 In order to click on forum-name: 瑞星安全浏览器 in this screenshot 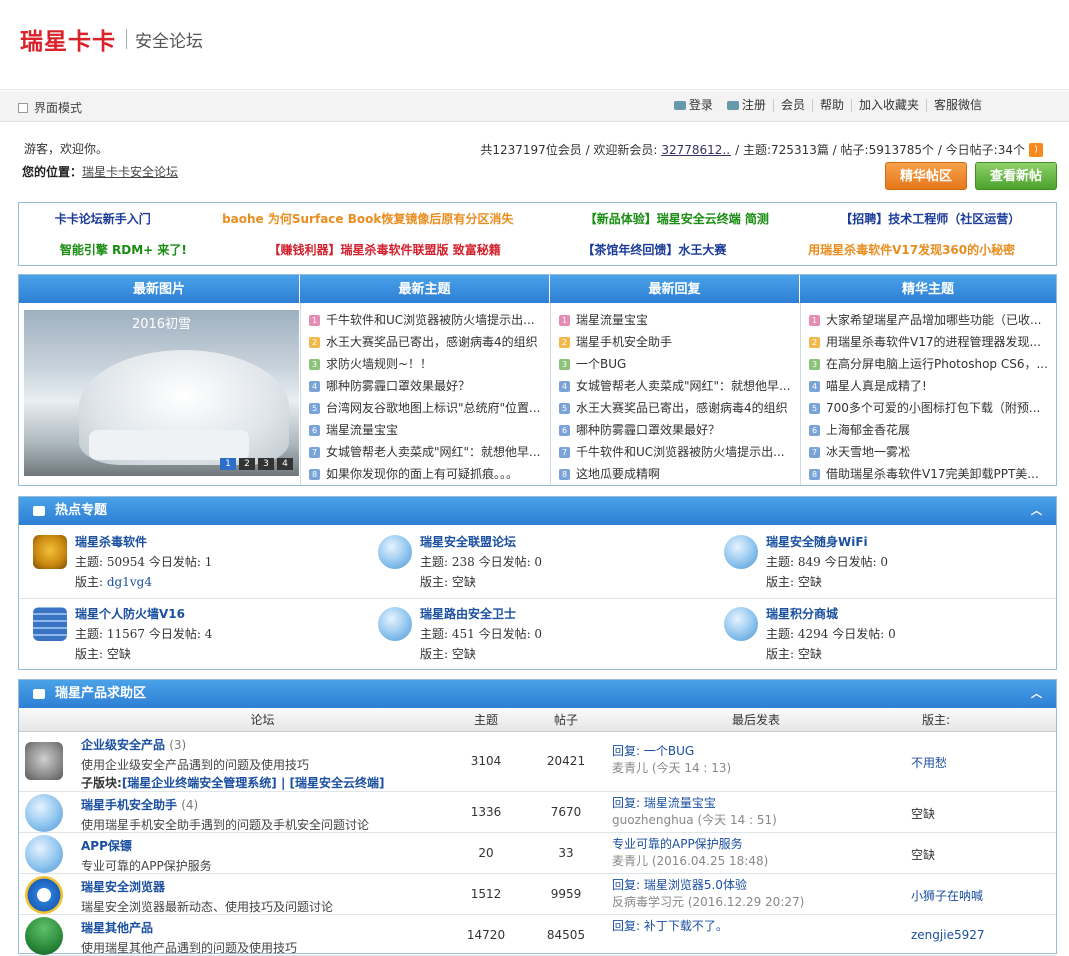, I will do `click(123, 887)`.